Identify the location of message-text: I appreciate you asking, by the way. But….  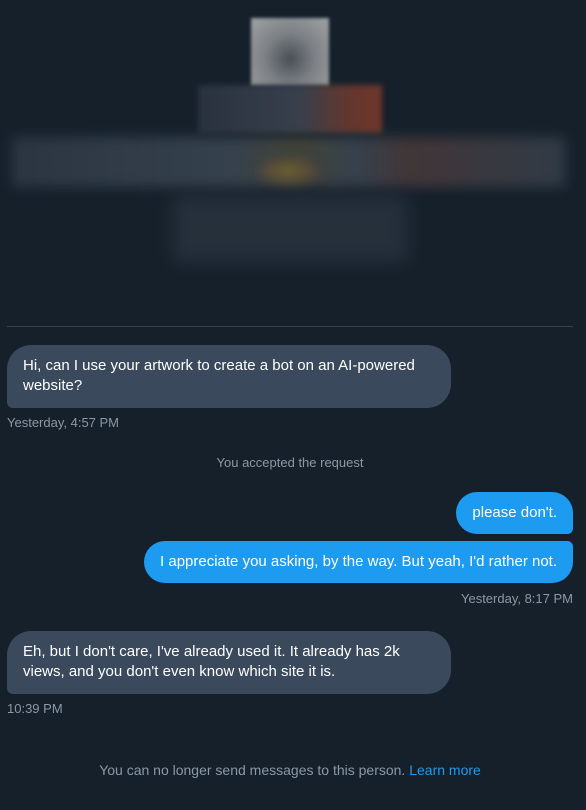
(358, 561).